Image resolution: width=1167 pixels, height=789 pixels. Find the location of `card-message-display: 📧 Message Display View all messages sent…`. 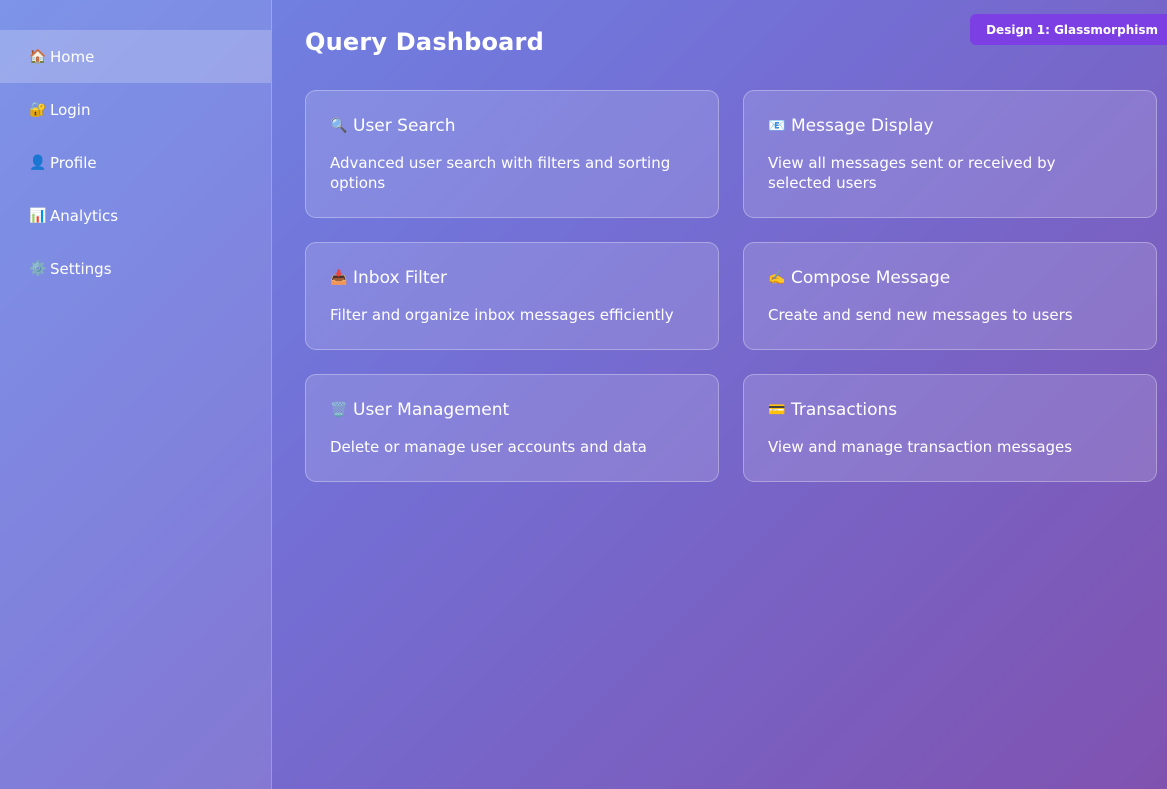

card-message-display: 📧 Message Display View all messages sent… is located at coordinates (950, 154).